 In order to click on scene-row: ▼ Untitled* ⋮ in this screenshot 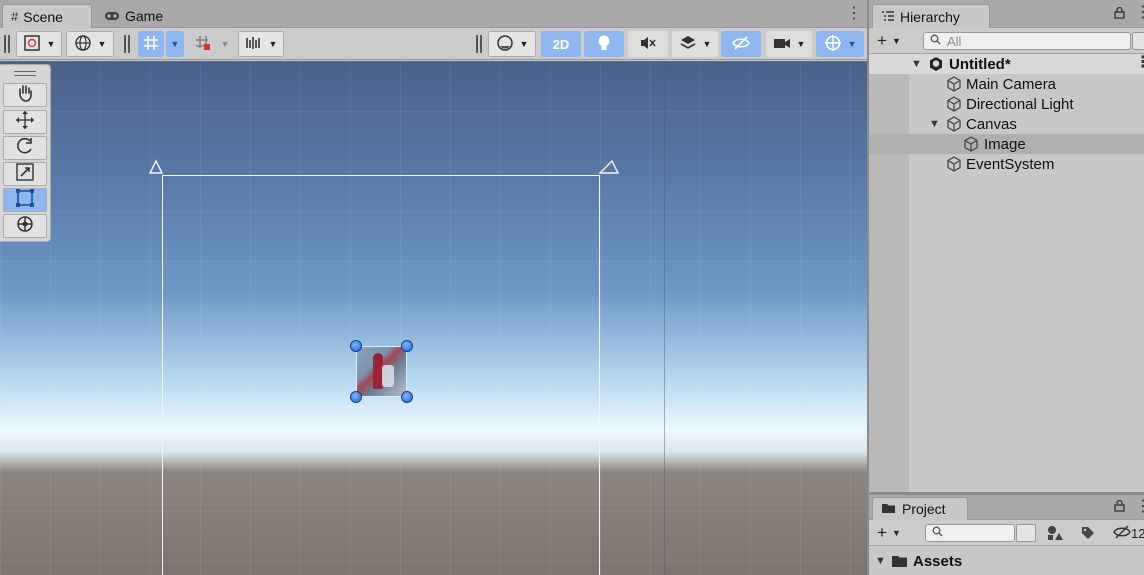, I will do `click(1006, 64)`.